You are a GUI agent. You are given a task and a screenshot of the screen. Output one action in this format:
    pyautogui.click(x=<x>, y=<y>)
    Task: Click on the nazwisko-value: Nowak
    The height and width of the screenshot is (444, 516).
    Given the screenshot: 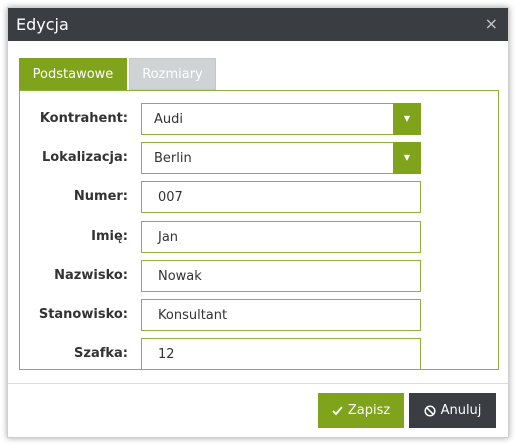 What is the action you would take?
    pyautogui.click(x=180, y=276)
    